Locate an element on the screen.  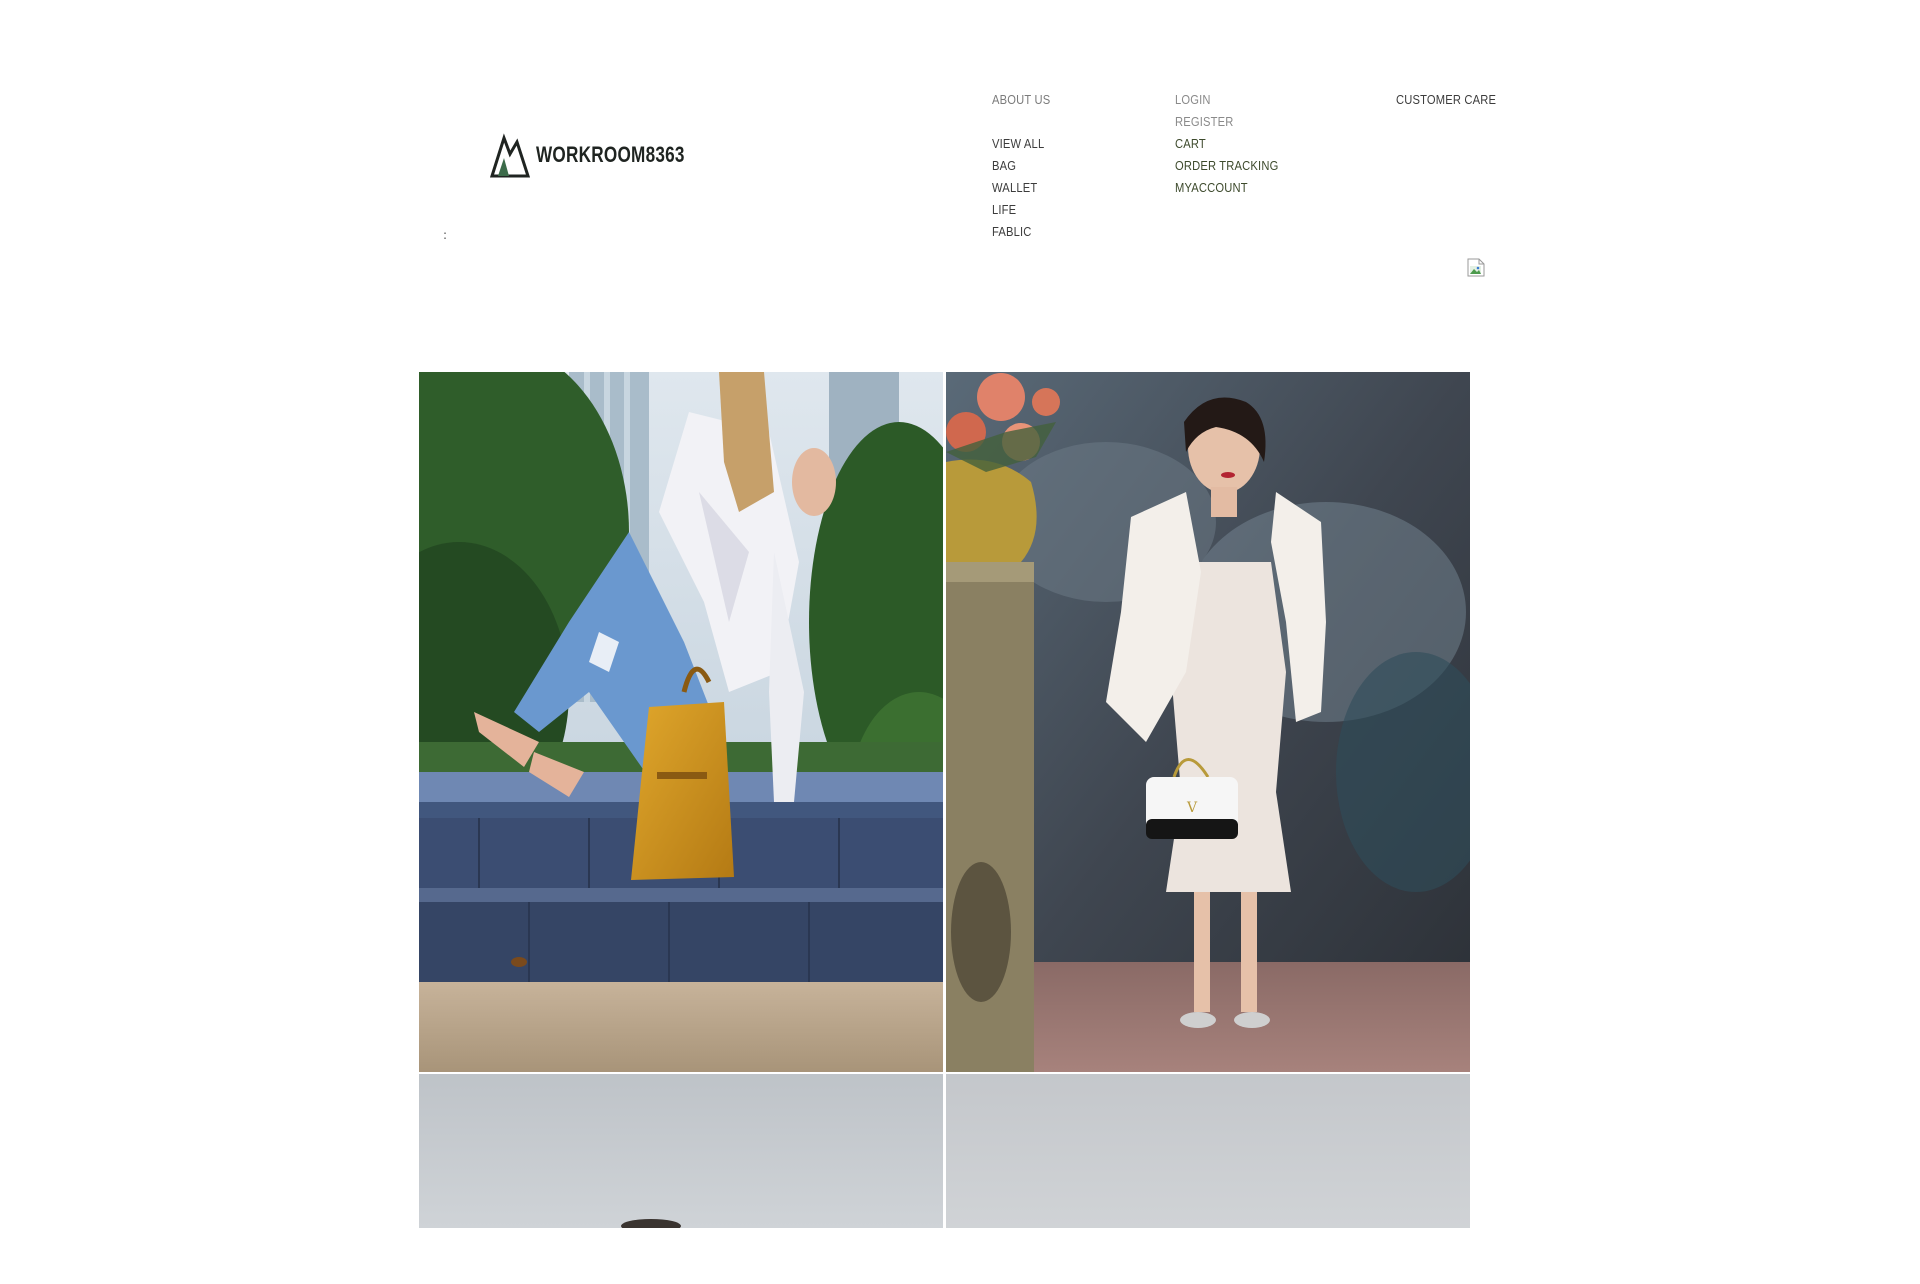
nav-fablic: FABLIC is located at coordinates (1012, 232).